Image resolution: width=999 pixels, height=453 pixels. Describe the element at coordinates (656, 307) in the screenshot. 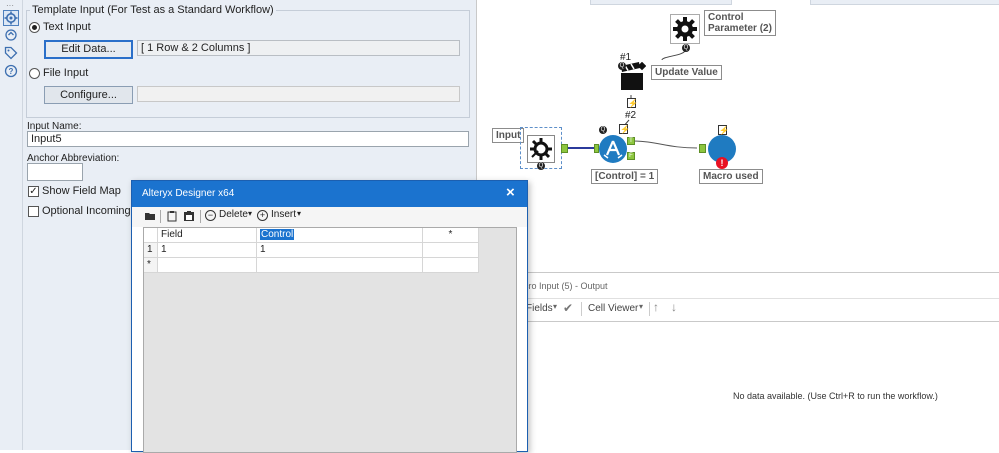

I see `arrow-up-icon: ↑` at that location.